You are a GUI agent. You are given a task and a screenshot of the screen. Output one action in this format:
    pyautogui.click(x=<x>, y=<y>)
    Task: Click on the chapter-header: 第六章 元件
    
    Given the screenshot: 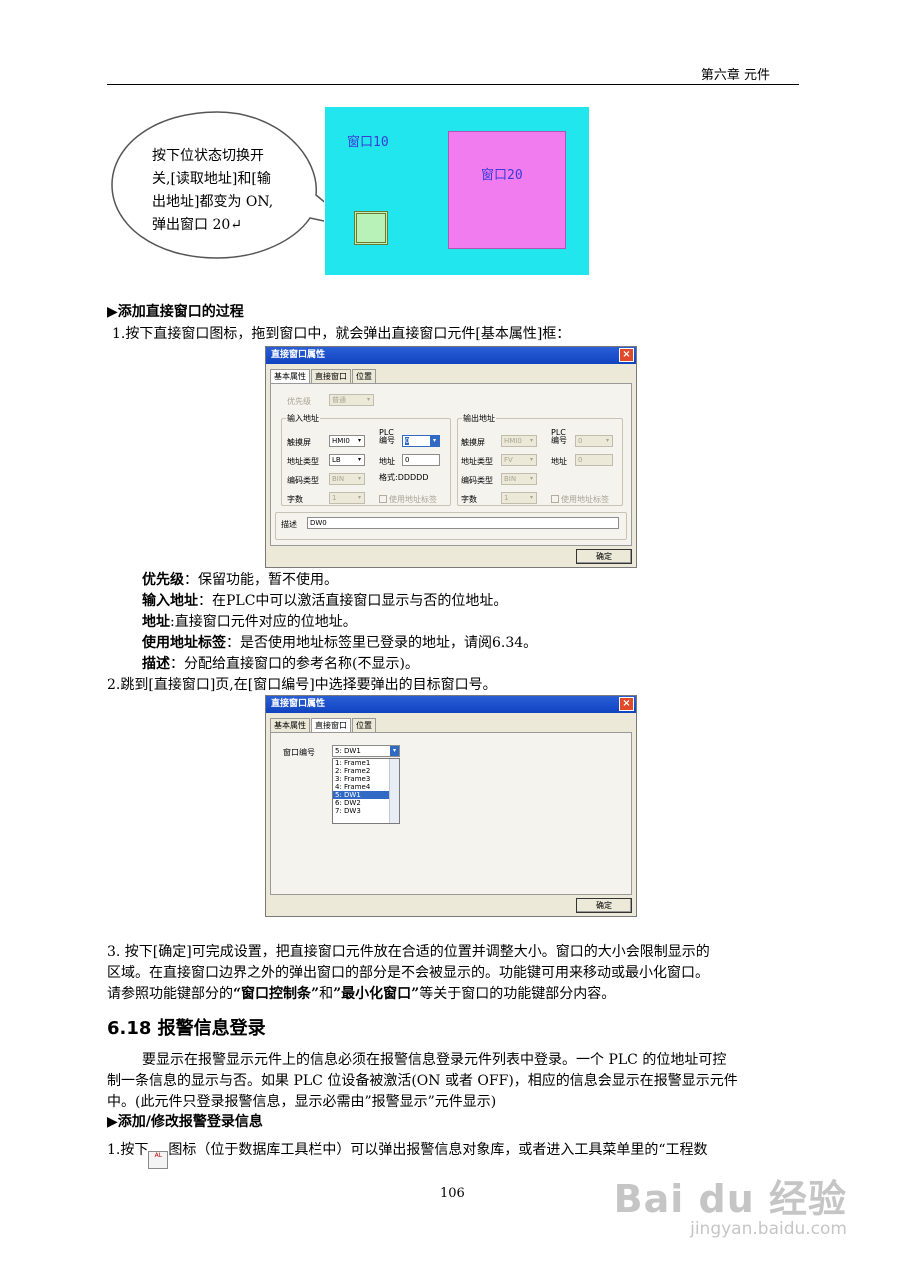 What is the action you would take?
    pyautogui.click(x=735, y=75)
    